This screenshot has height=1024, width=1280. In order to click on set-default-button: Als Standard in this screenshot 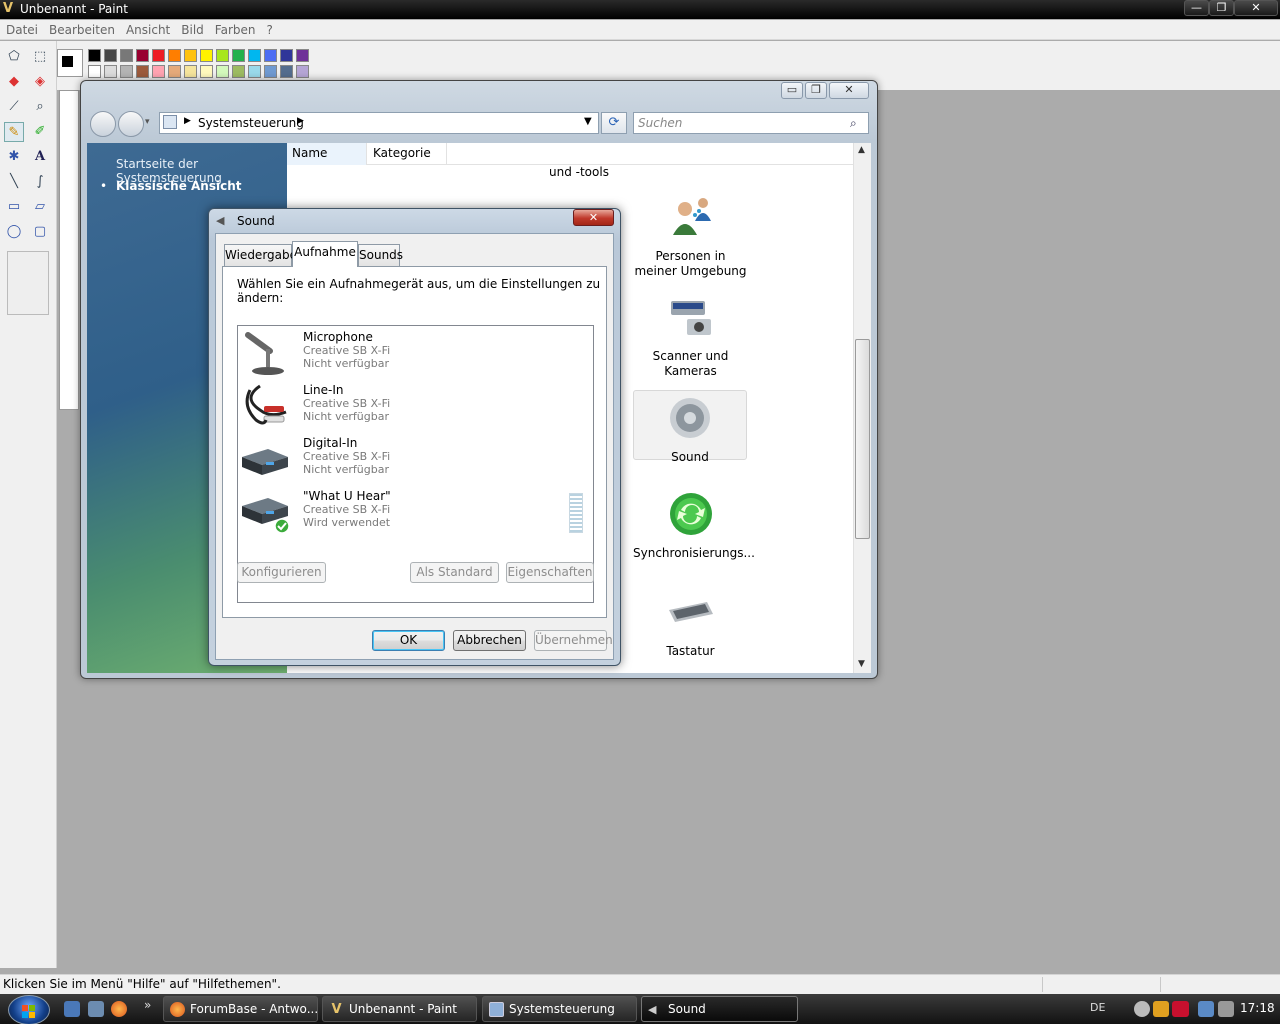, I will do `click(454, 572)`.